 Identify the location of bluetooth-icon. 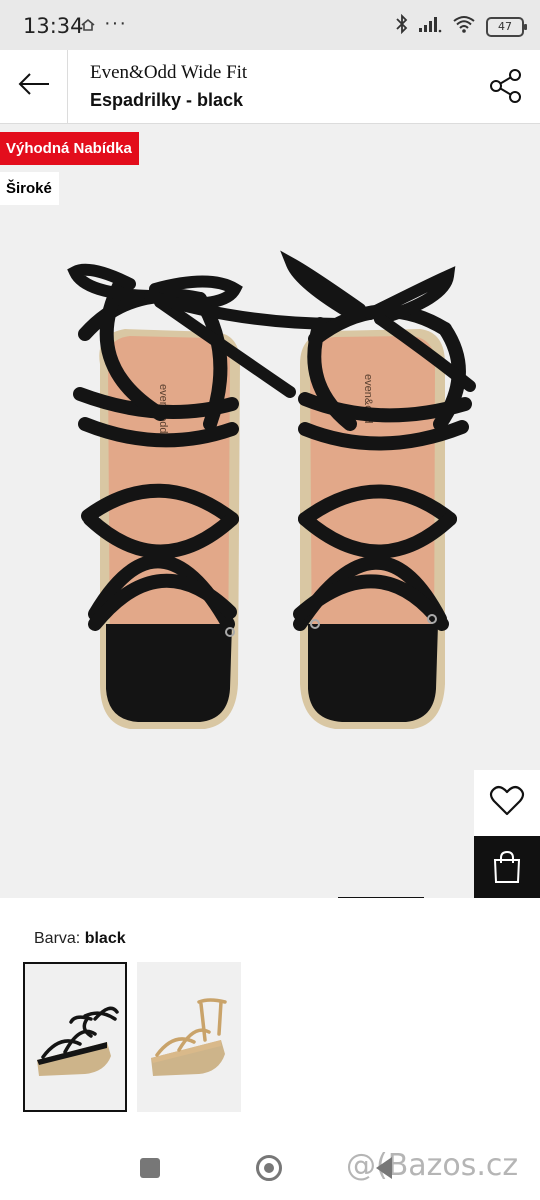
(402, 26).